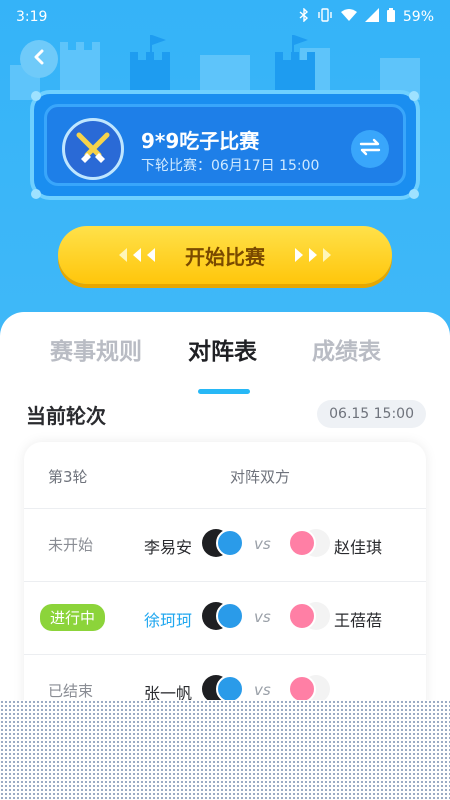 The width and height of the screenshot is (450, 800). I want to click on crossed-swords-icon, so click(93, 149).